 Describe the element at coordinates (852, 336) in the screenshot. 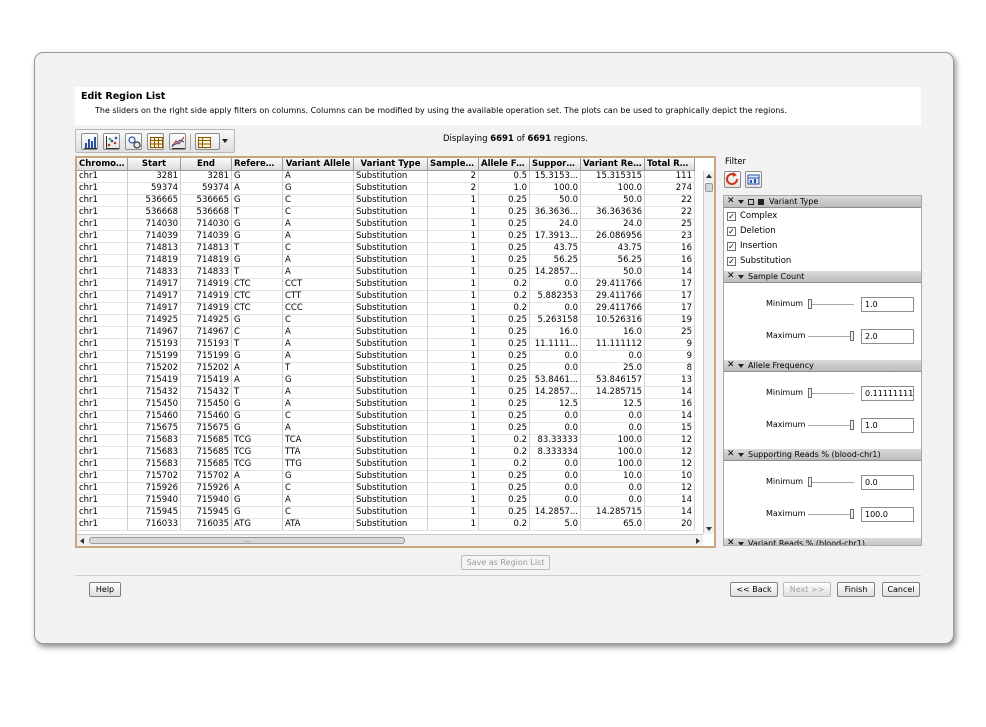

I see `sample-count-max-slider` at that location.